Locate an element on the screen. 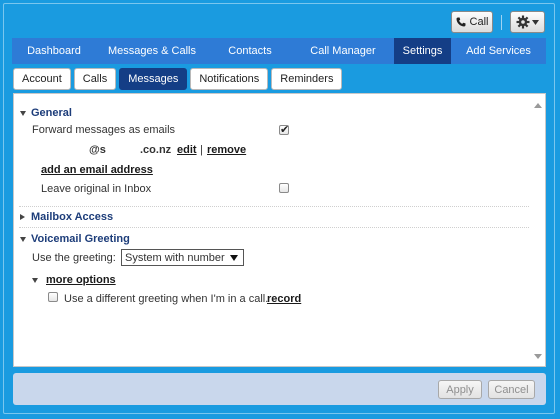 The height and width of the screenshot is (419, 560). tab-settings: Settings is located at coordinates (422, 51).